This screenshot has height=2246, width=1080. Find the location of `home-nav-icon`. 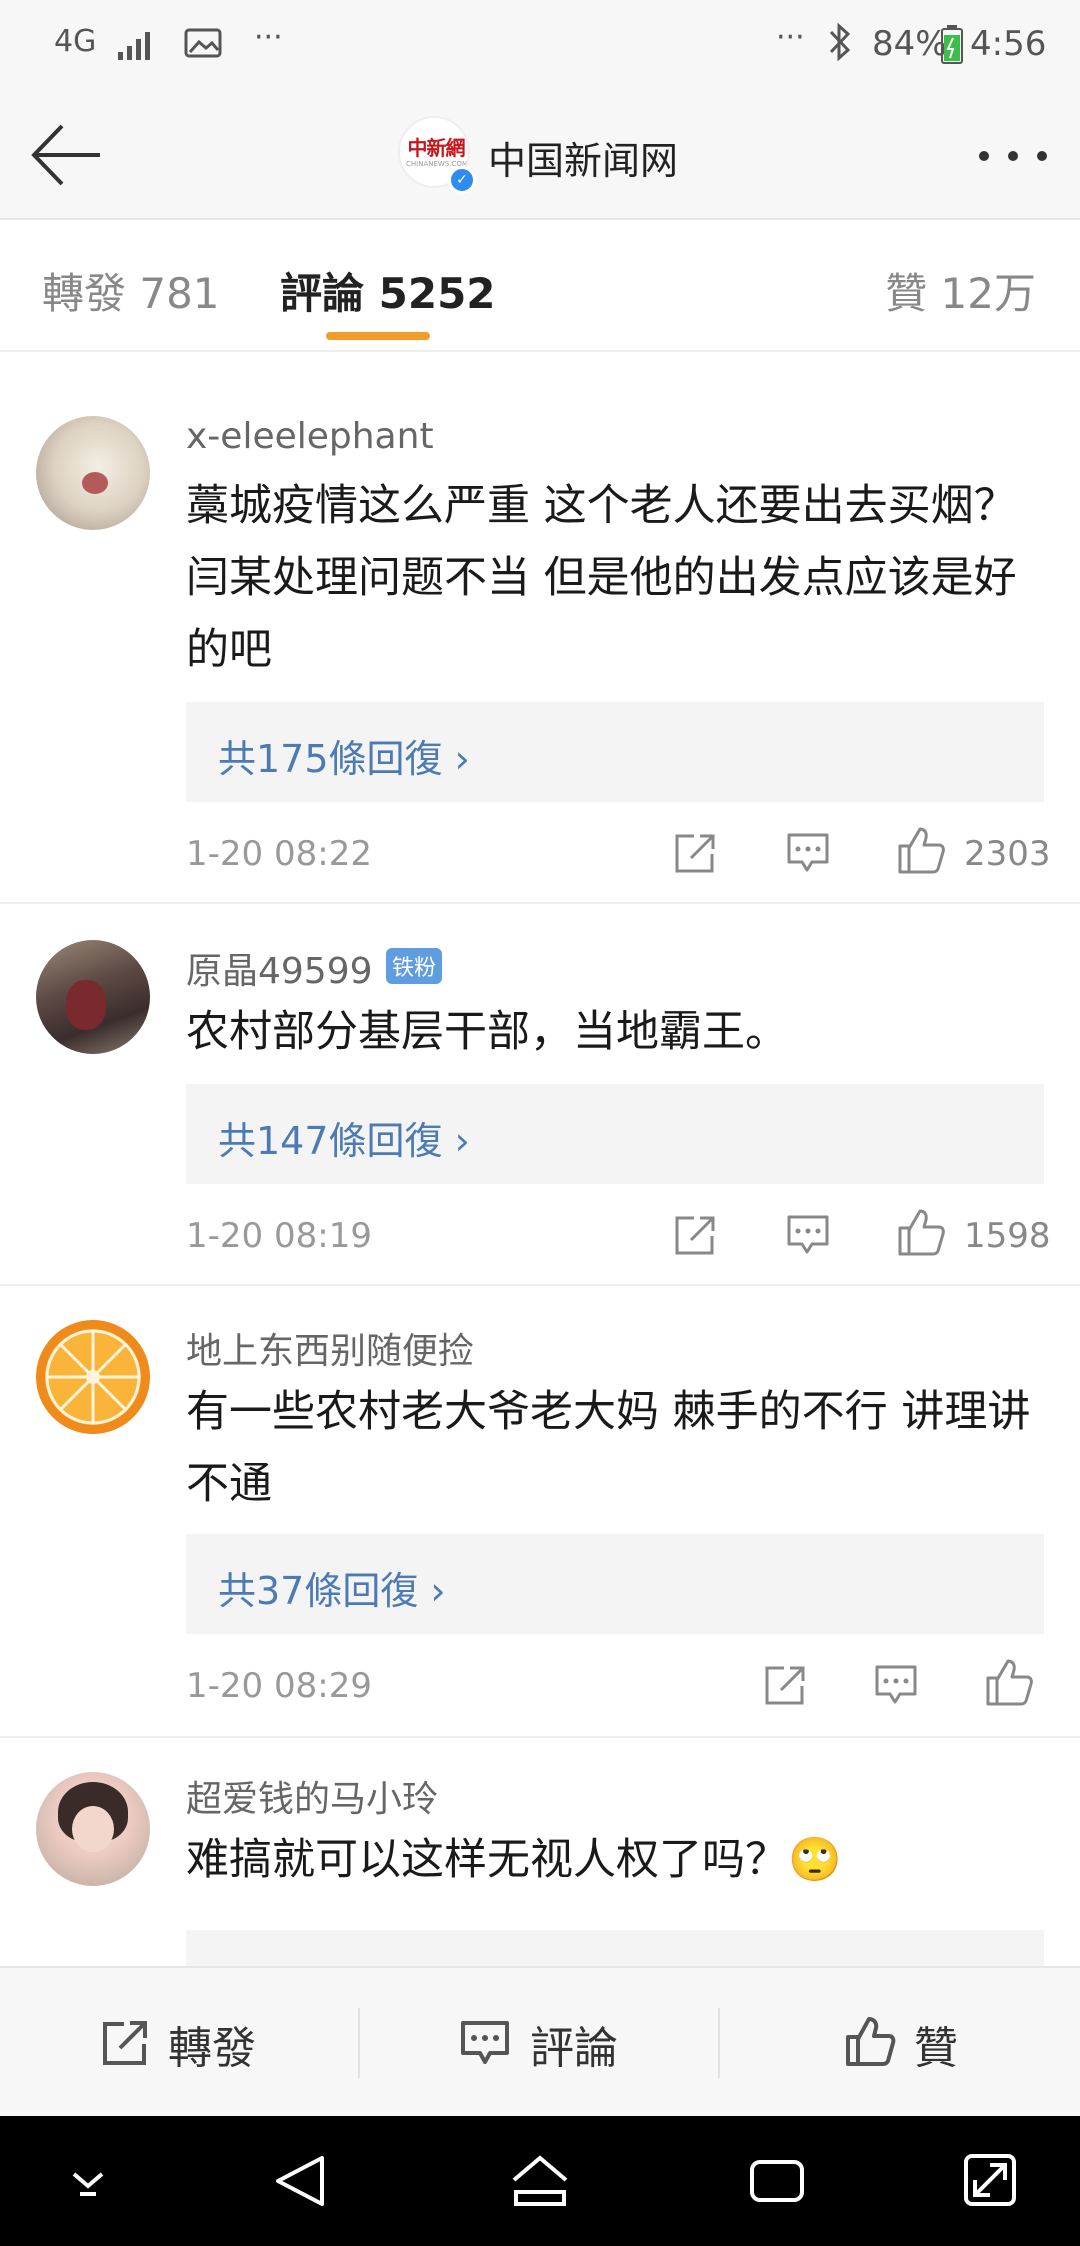

home-nav-icon is located at coordinates (540, 2181).